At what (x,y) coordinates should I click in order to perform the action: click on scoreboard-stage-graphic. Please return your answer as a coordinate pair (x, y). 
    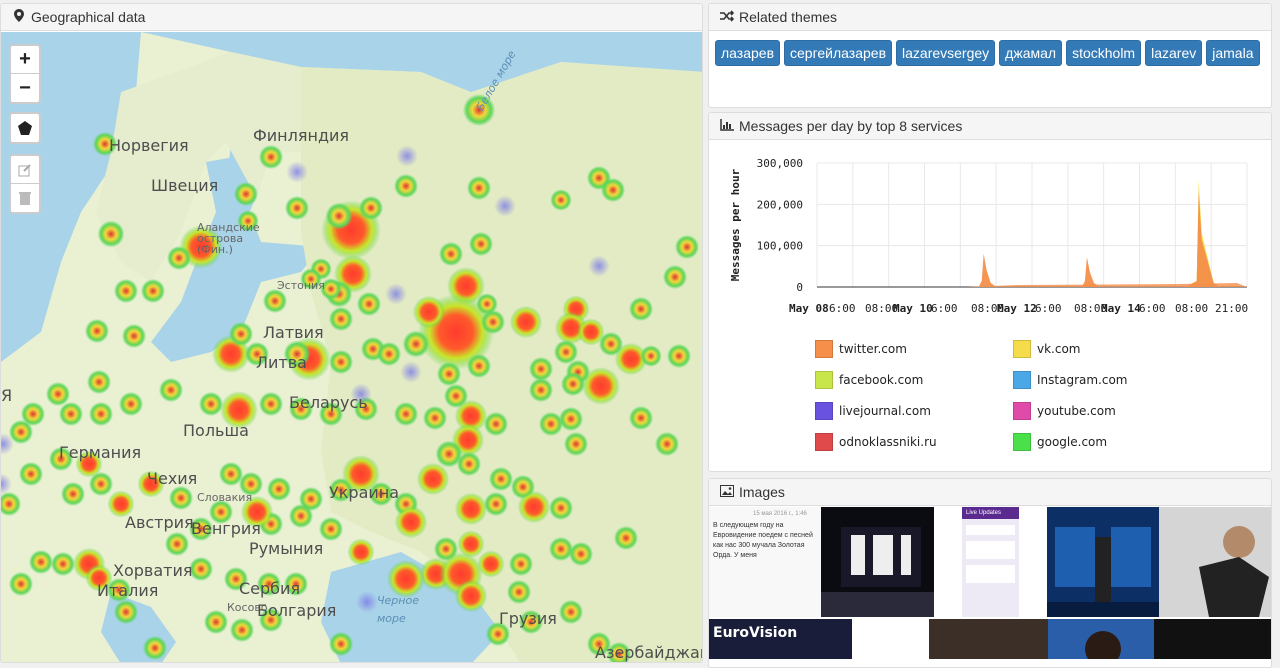
    Looking at the image, I should click on (1103, 572).